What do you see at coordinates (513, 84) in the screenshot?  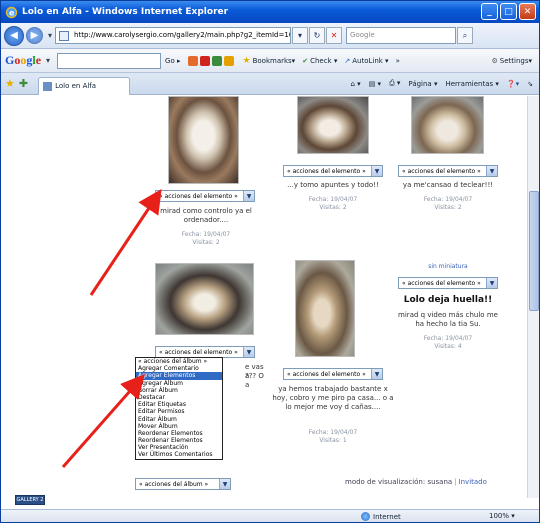 I see `help-icon: ❓▾` at bounding box center [513, 84].